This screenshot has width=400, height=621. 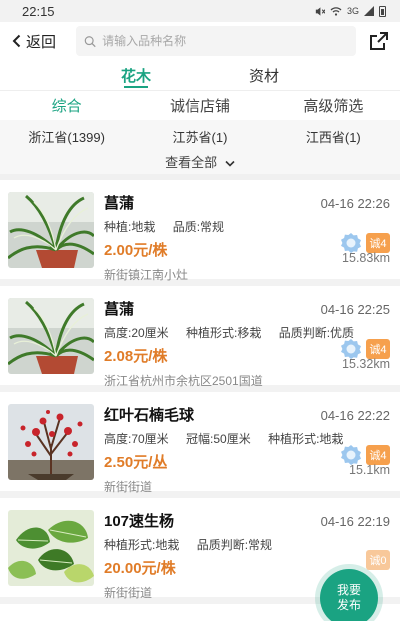 What do you see at coordinates (369, 11) in the screenshot?
I see `signal-icon` at bounding box center [369, 11].